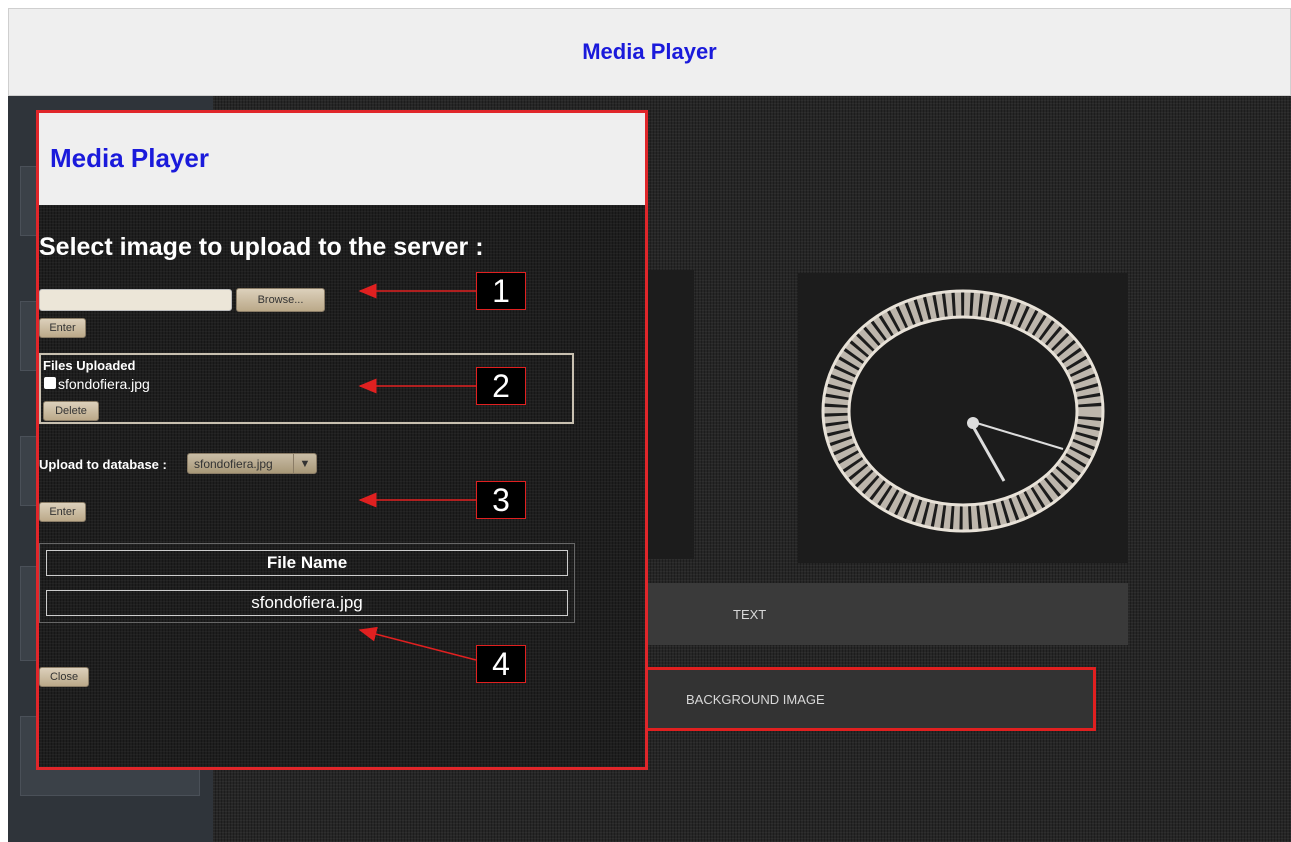  I want to click on annotation-arrows, so click(417, 472).